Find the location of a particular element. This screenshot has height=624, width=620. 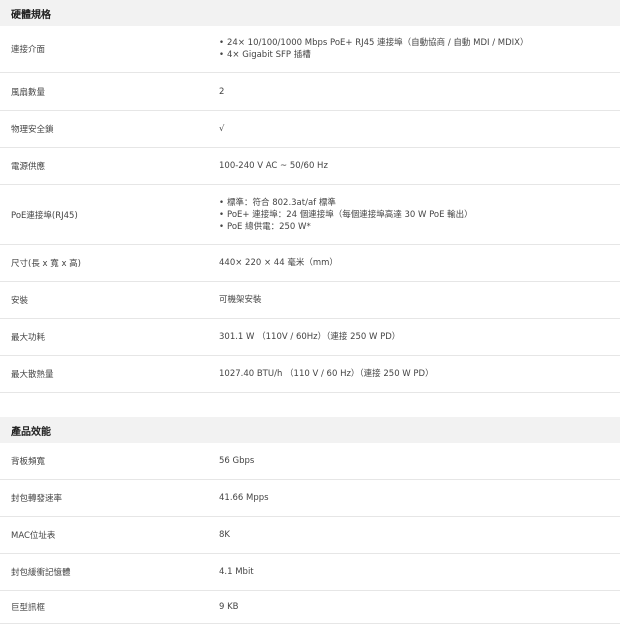

spec-value: 4.1 Mbit is located at coordinates (236, 572).